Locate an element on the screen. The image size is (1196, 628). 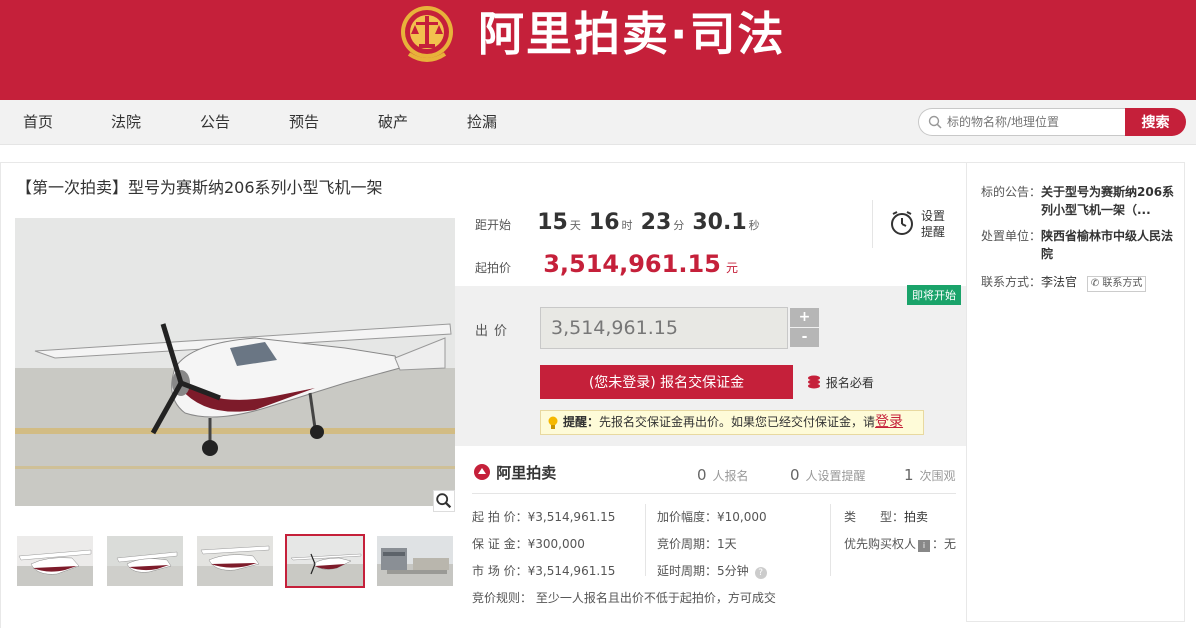
detail-type: 类 型：拍卖 is located at coordinates (886, 516).